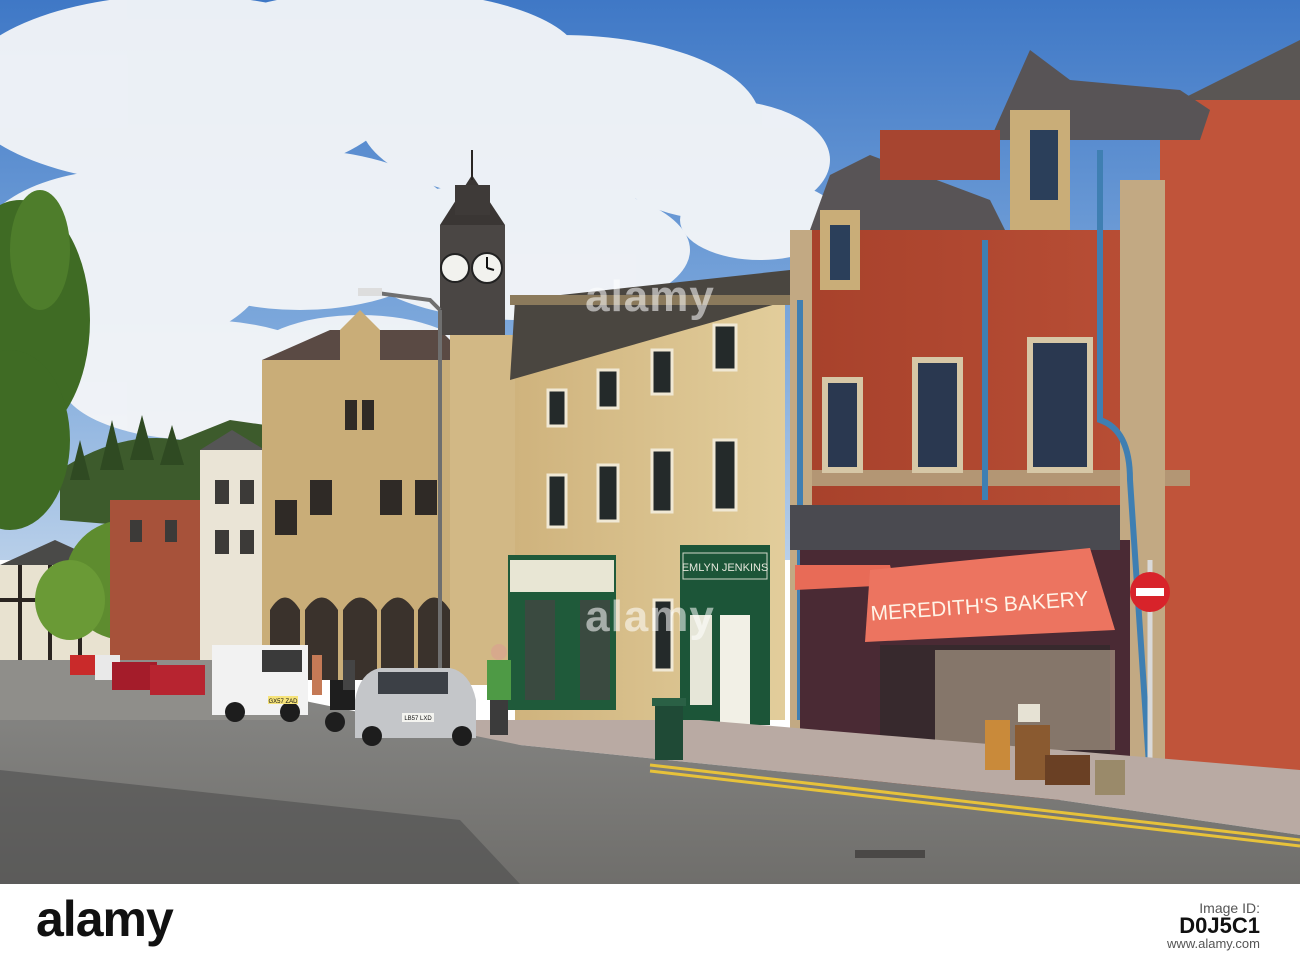  Describe the element at coordinates (650, 296) in the screenshot. I see `watermark-top: alamy` at that location.